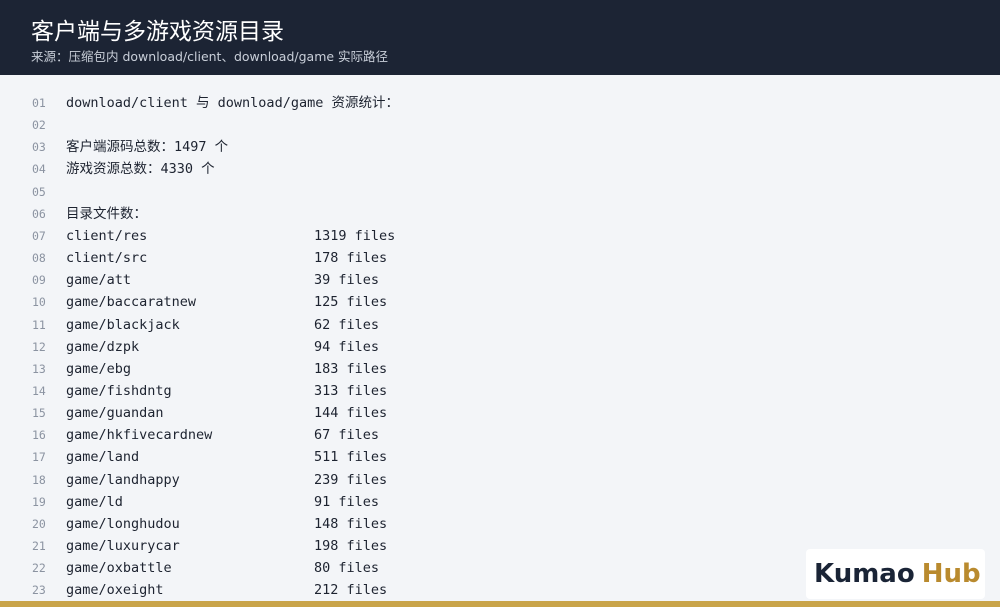  What do you see at coordinates (39, 368) in the screenshot?
I see `line-number: 13` at bounding box center [39, 368].